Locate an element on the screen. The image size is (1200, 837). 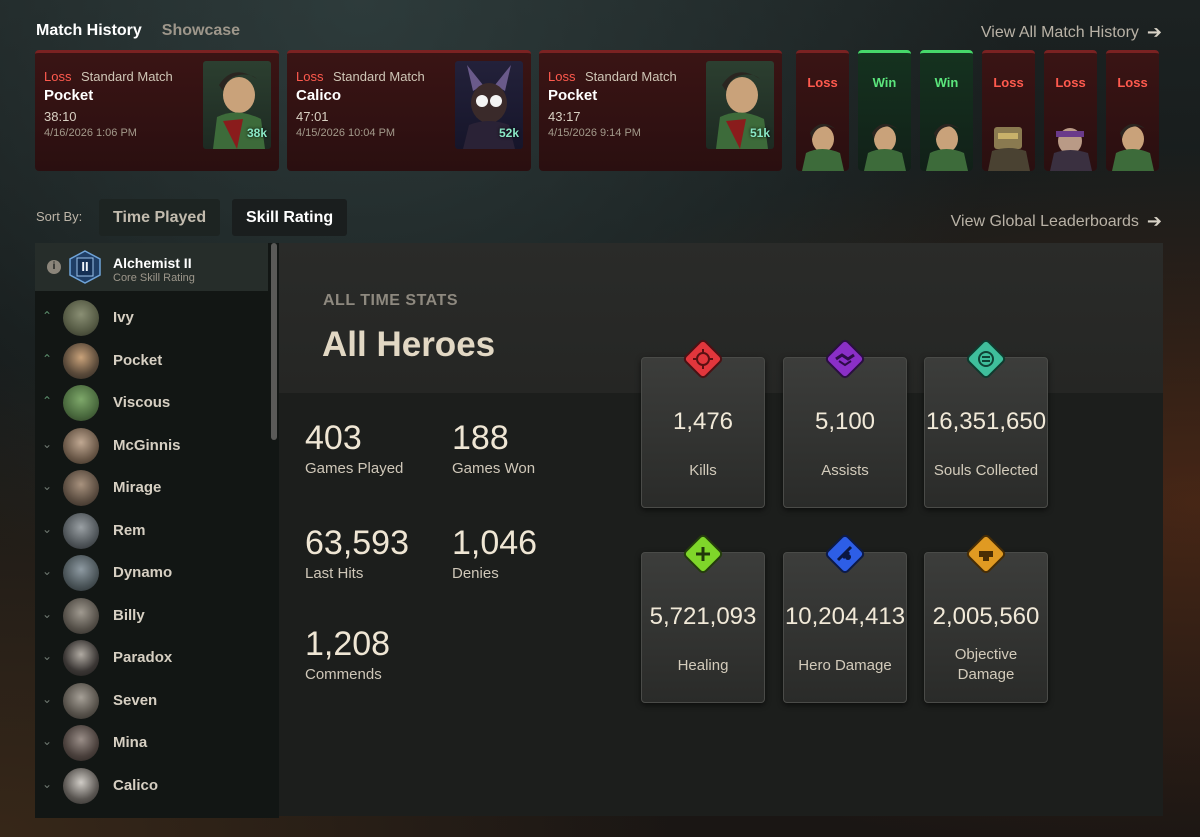
view-global-leaderboards-link: View Global Leaderboards ➔ is located at coordinates (1056, 221).